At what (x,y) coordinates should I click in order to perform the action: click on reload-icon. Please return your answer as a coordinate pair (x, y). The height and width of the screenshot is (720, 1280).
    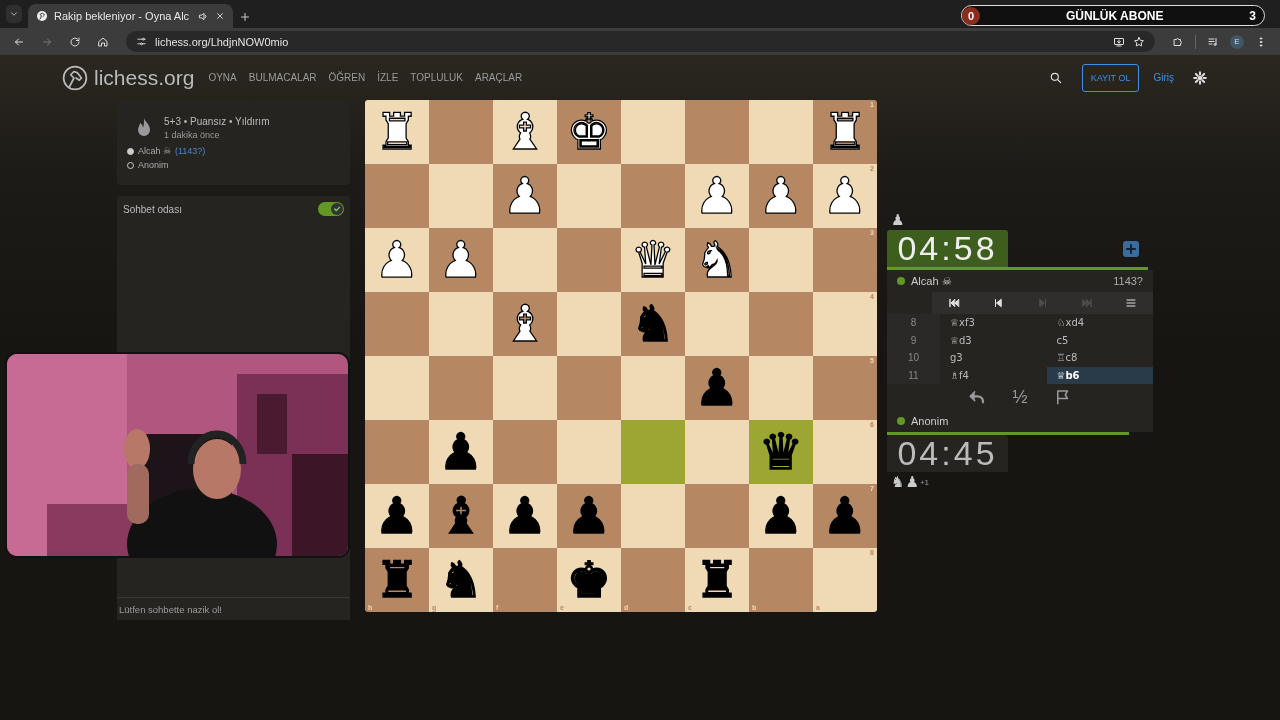
    Looking at the image, I should click on (75, 41).